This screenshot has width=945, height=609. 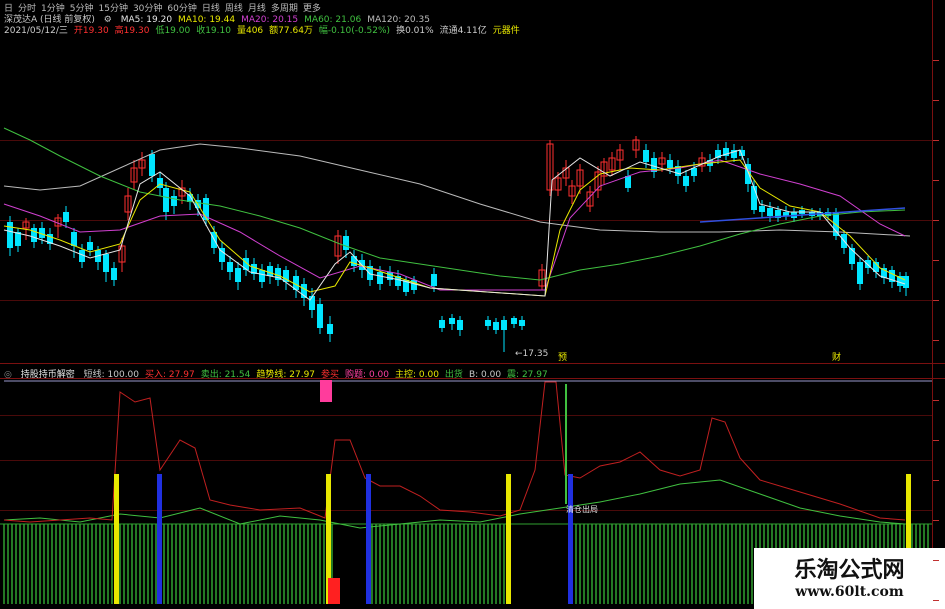 I want to click on red-block, so click(x=334, y=591).